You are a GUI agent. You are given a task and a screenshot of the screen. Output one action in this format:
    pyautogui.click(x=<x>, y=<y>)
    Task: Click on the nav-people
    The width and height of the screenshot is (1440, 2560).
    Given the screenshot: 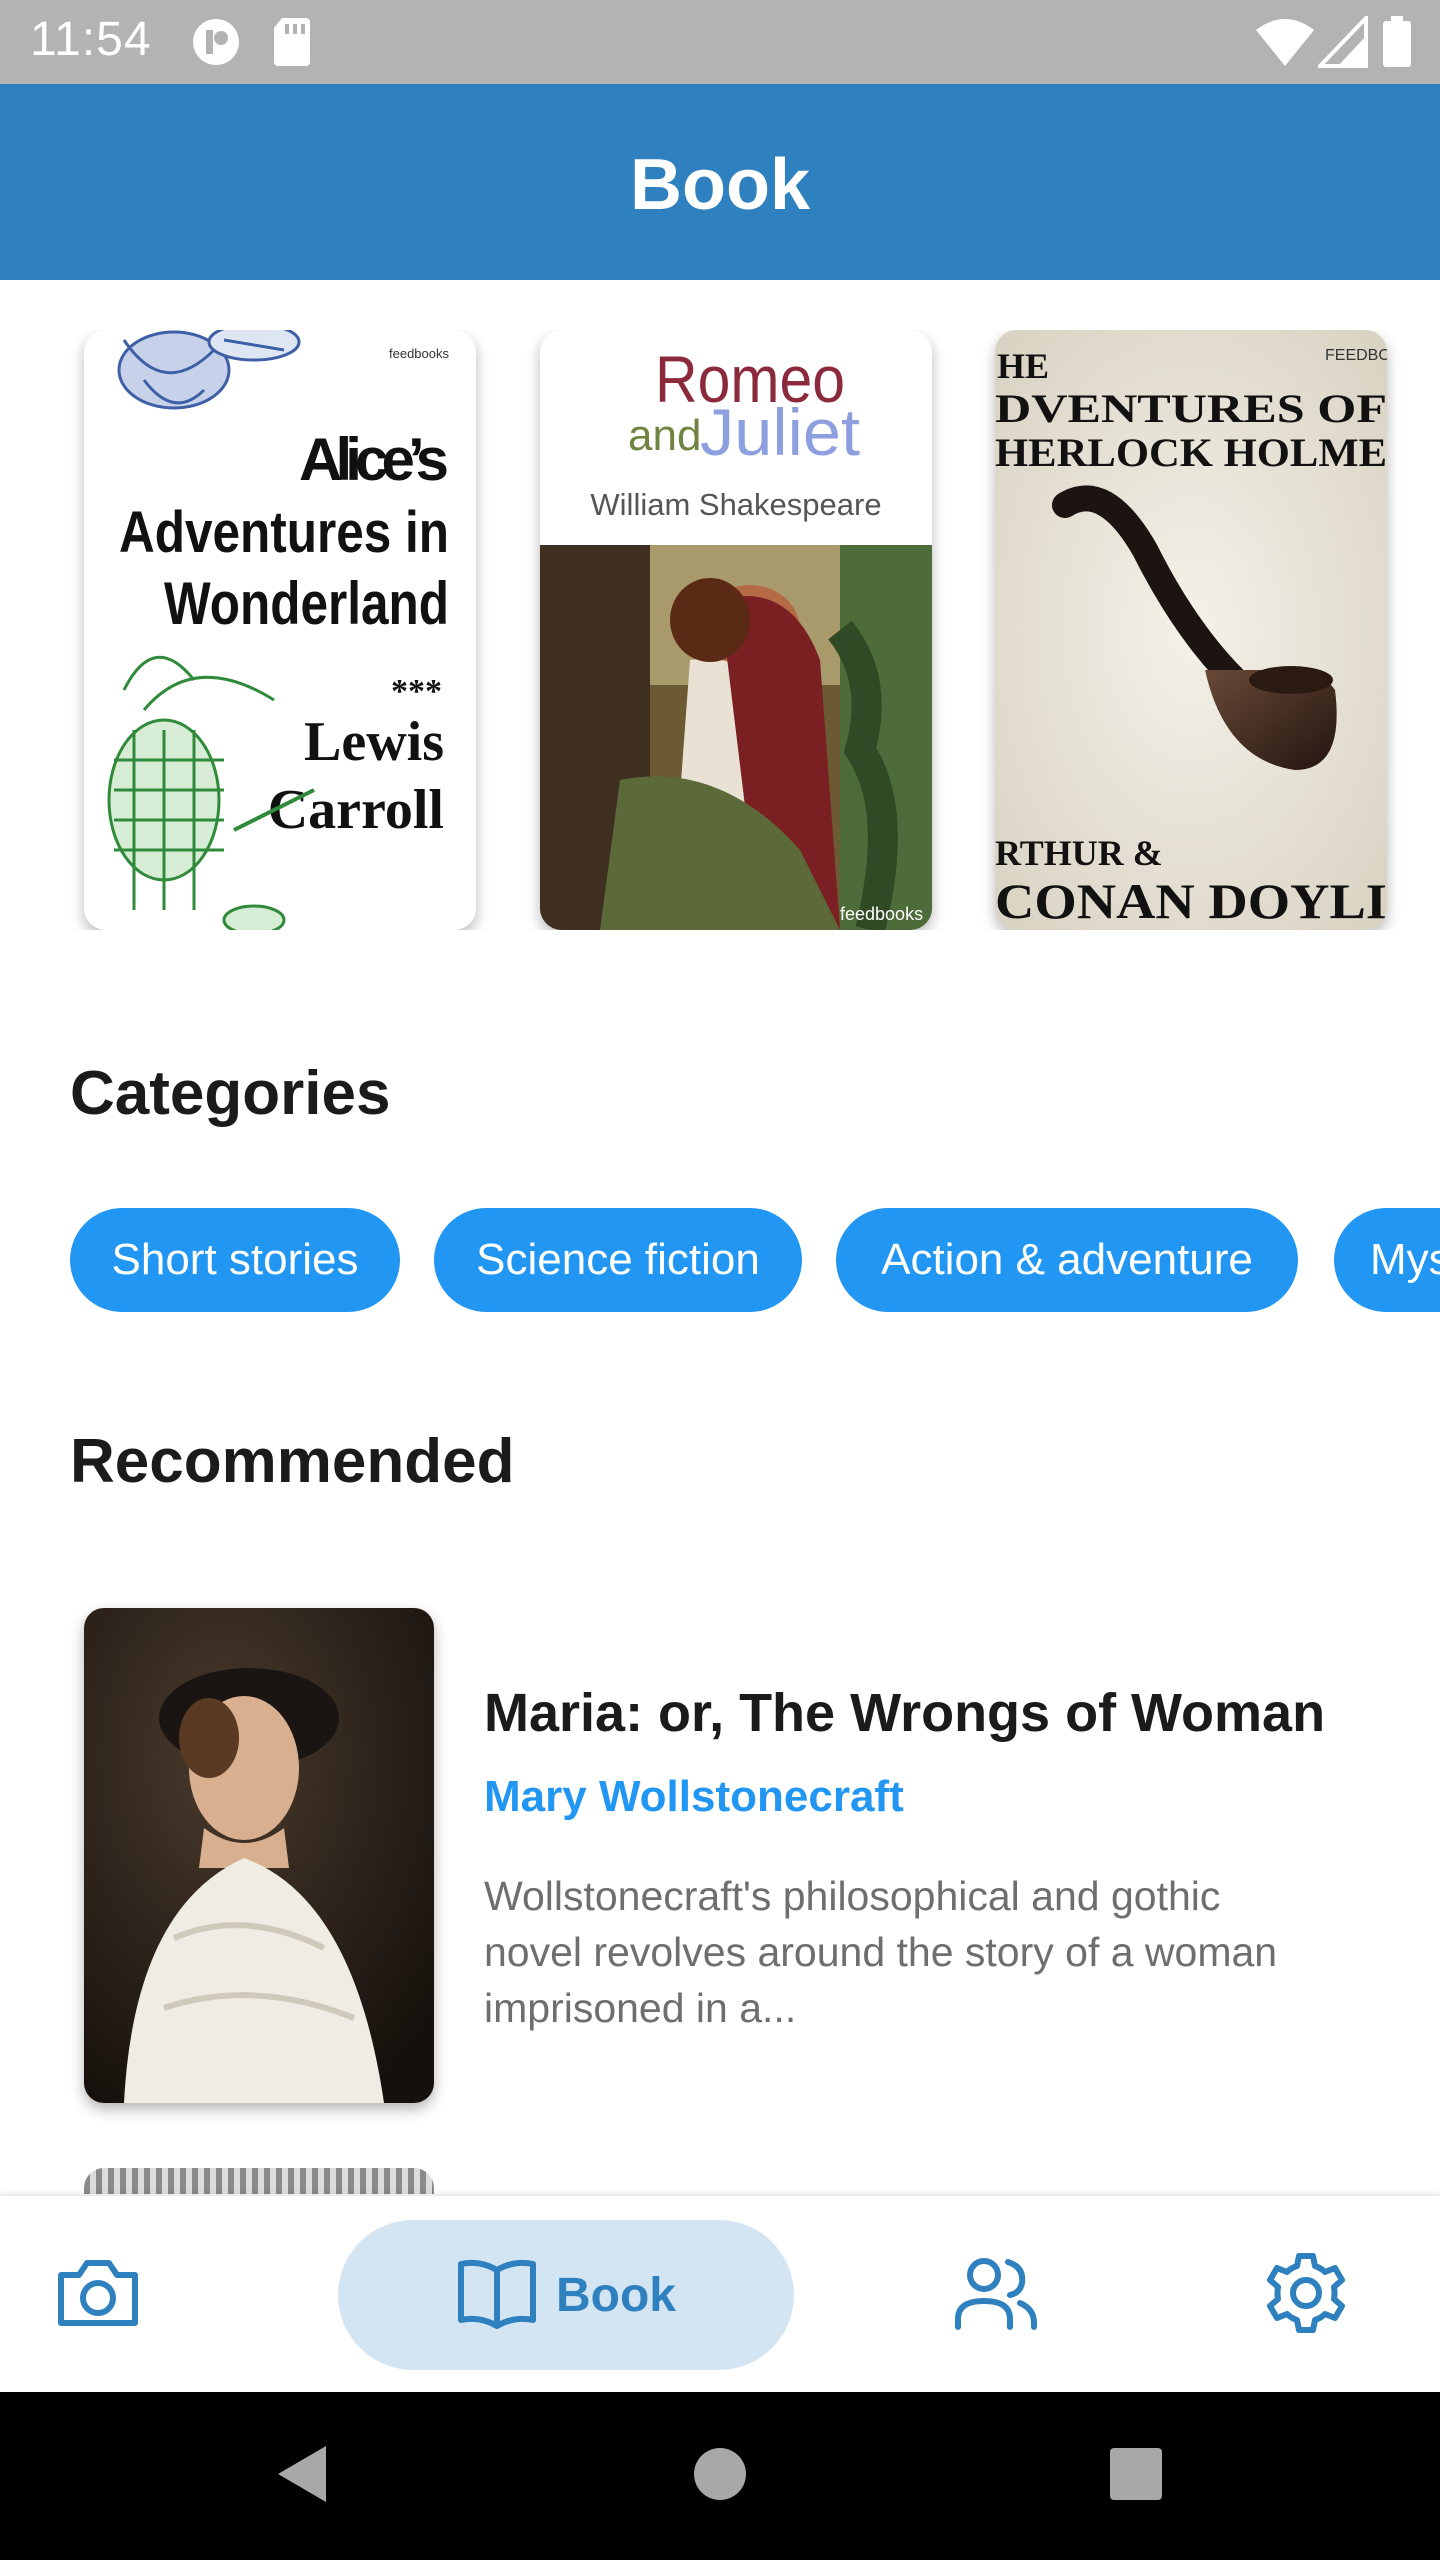 What is the action you would take?
    pyautogui.click(x=995, y=2295)
    